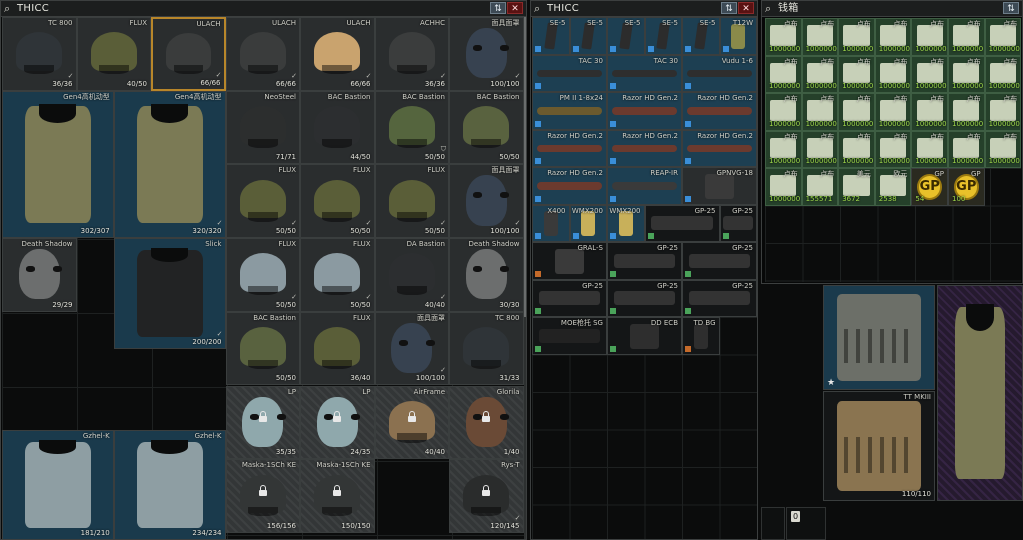 The image size is (1023, 540). What do you see at coordinates (719, 73) in the screenshot?
I see `attachment-vudu-1-6: Vudu 1-6` at bounding box center [719, 73].